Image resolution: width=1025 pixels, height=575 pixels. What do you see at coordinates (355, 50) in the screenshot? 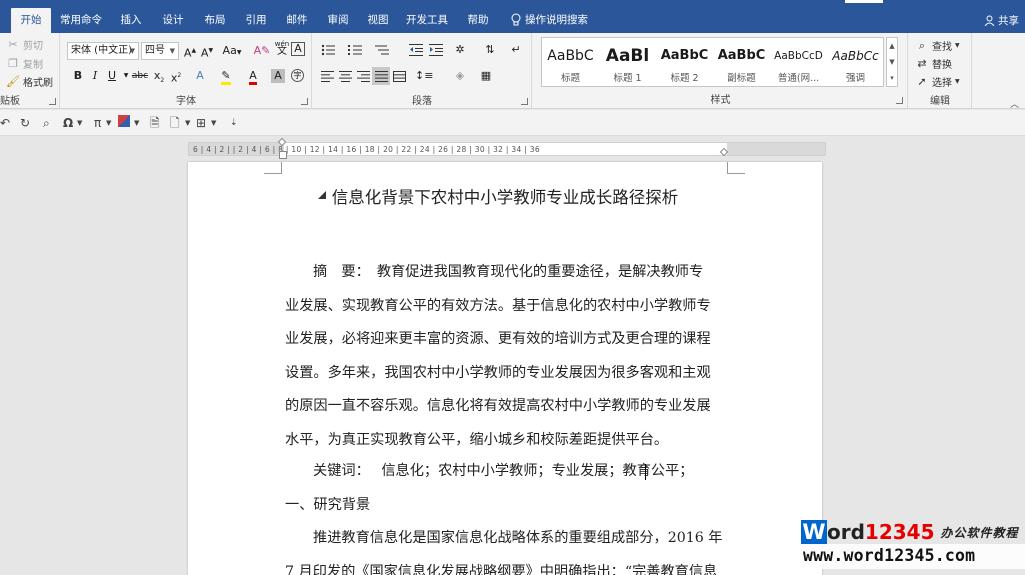
I see `numbering-icon` at bounding box center [355, 50].